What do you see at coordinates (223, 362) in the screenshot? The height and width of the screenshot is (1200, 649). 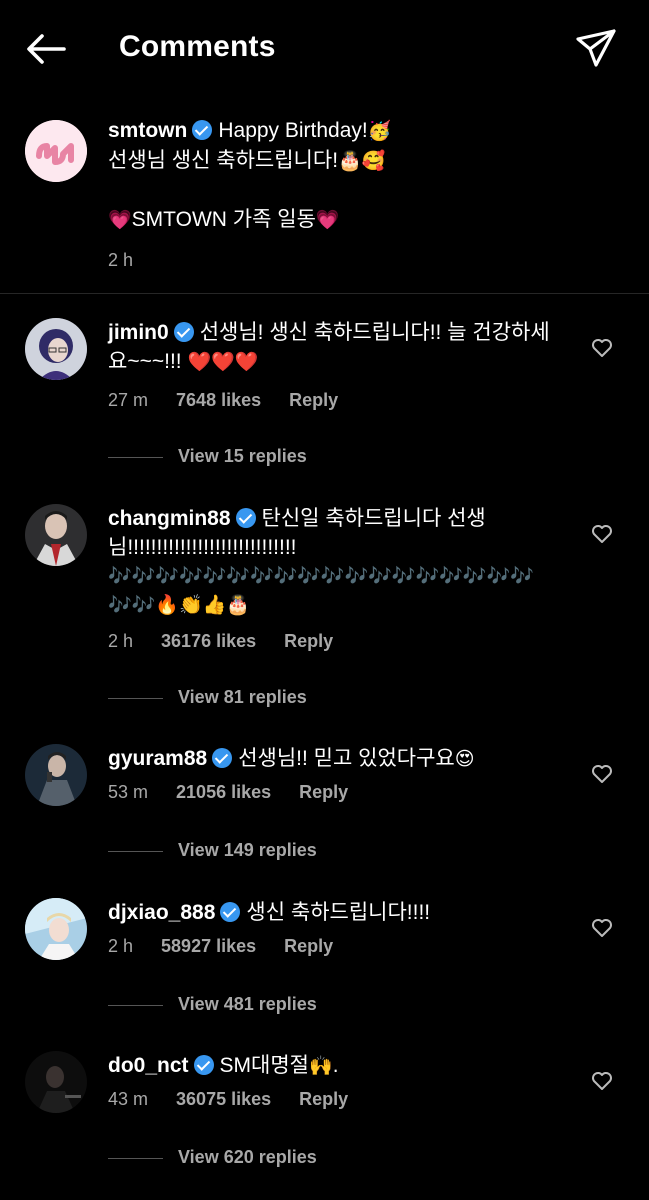 I see `comment-emoji: ❤️❤️❤️` at bounding box center [223, 362].